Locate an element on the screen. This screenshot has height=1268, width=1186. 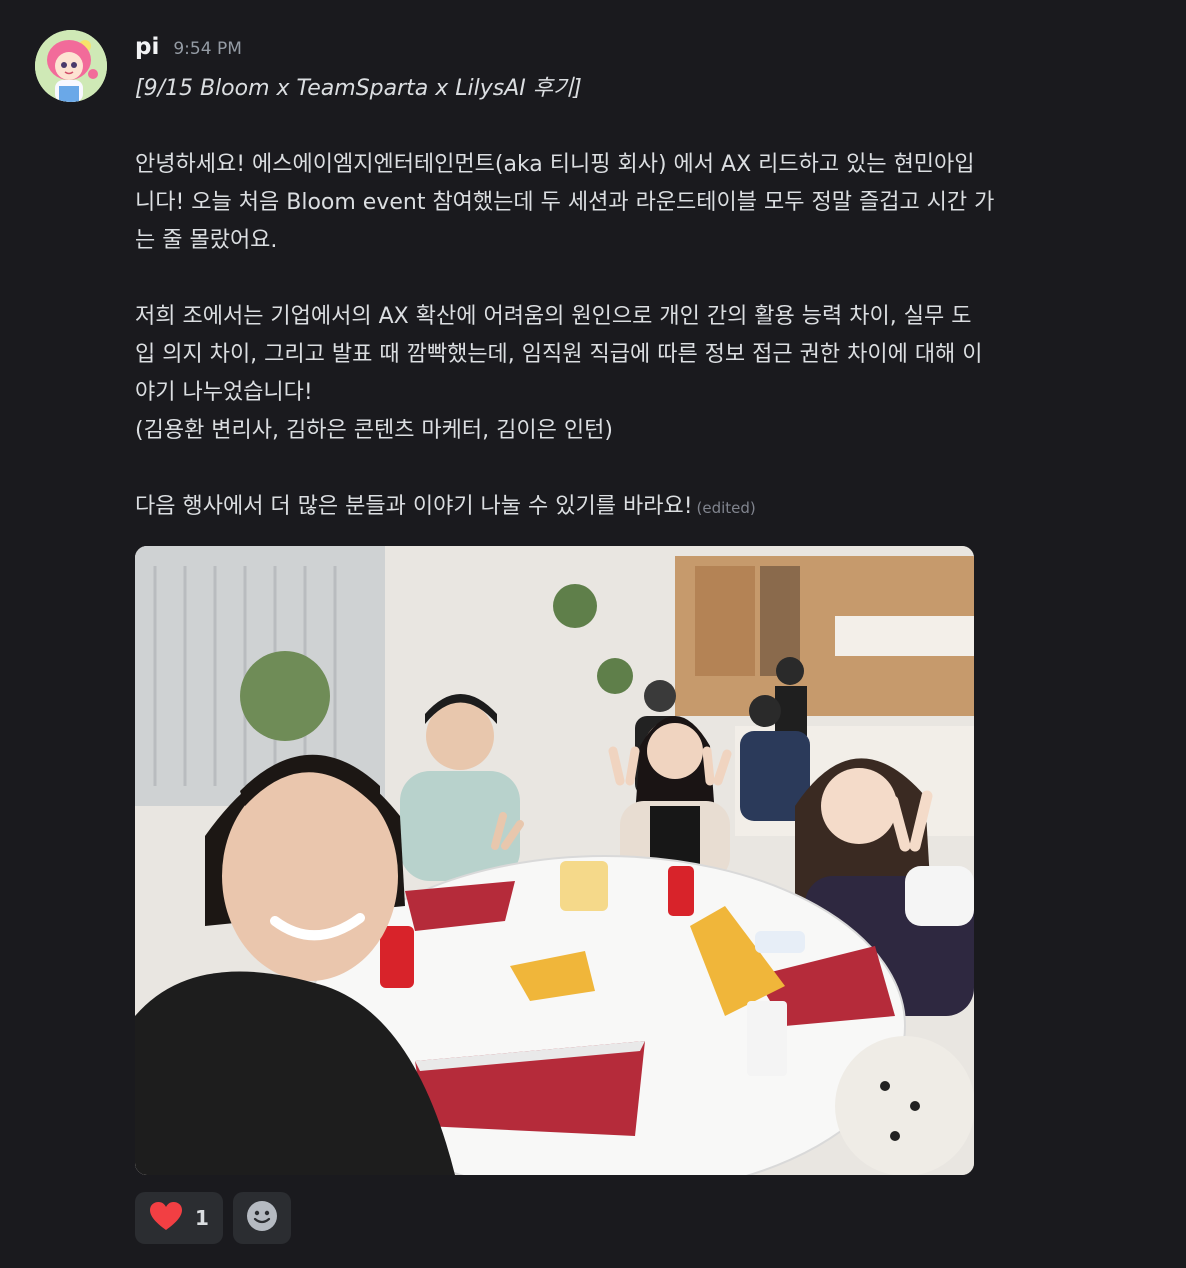
timestamp: 9:54 PM is located at coordinates (207, 49).